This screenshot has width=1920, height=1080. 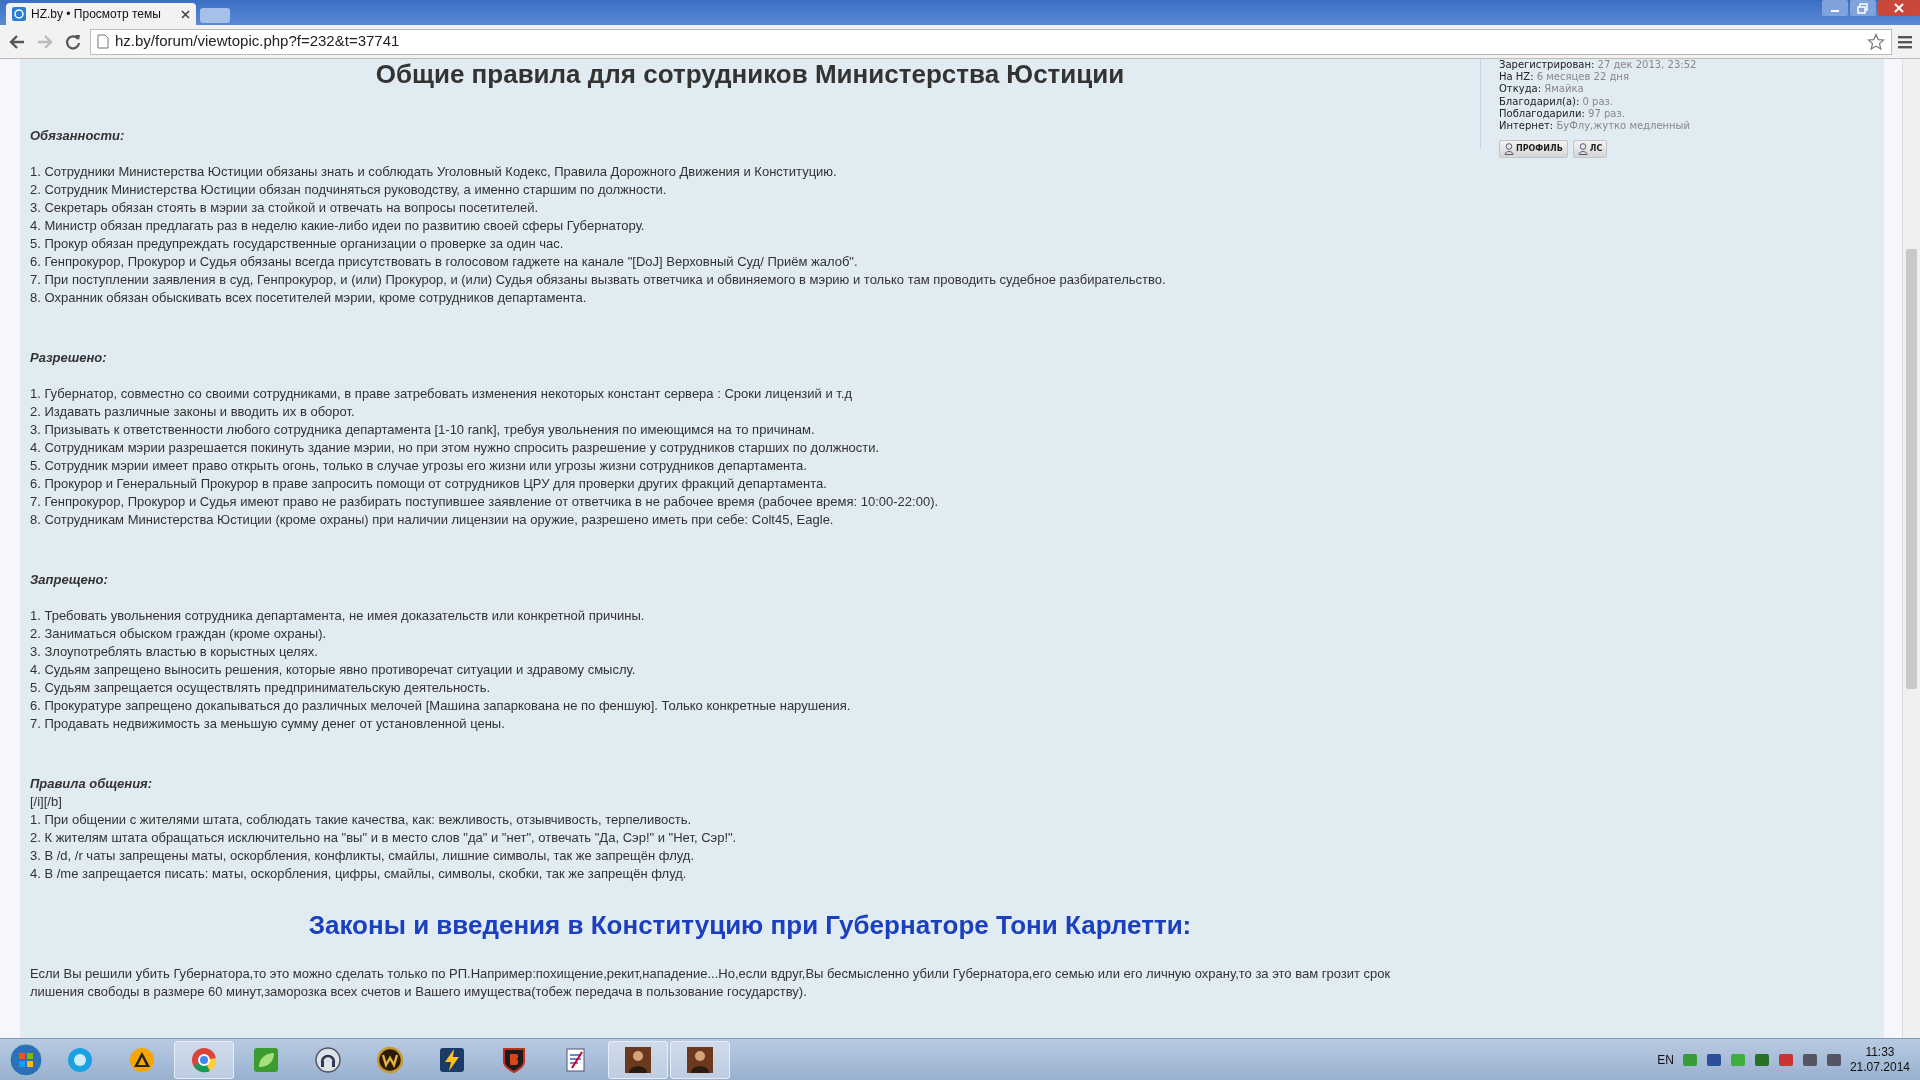 I want to click on profile-field: Зарегистрирован: 27 дек 2013, 23:52, so click(x=1598, y=65).